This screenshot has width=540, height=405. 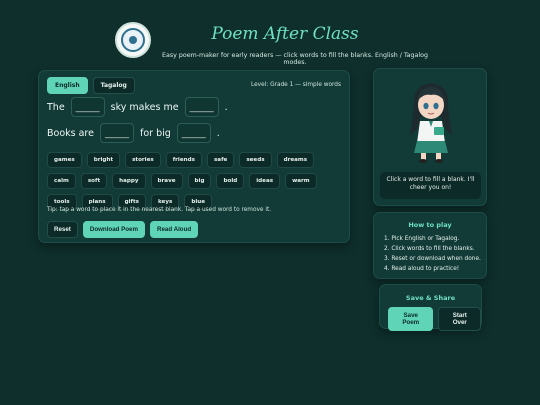 What do you see at coordinates (166, 181) in the screenshot?
I see `word-chip: brave` at bounding box center [166, 181].